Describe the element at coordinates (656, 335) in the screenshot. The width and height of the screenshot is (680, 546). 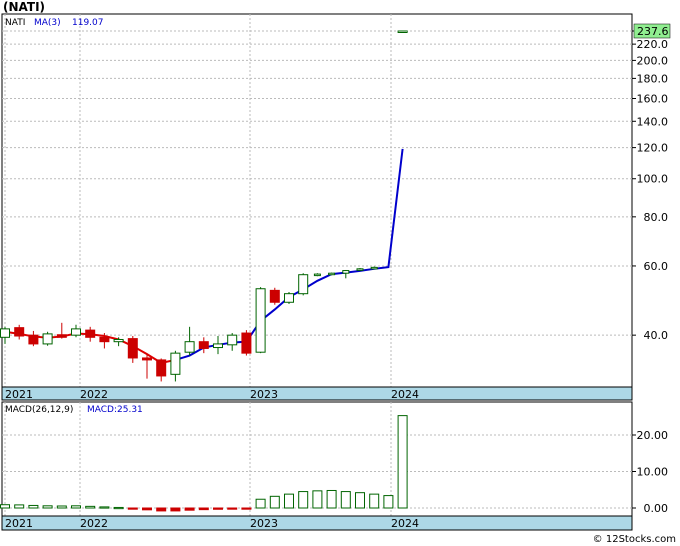
I see `price-y-tick-label: 40.0` at that location.